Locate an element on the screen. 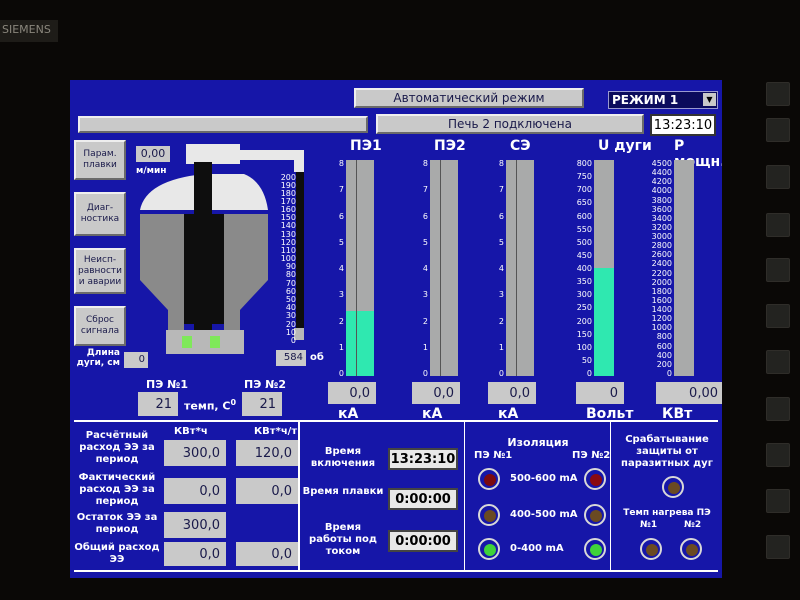 The width and height of the screenshot is (800, 600). scale-tick: 500 is located at coordinates (584, 242).